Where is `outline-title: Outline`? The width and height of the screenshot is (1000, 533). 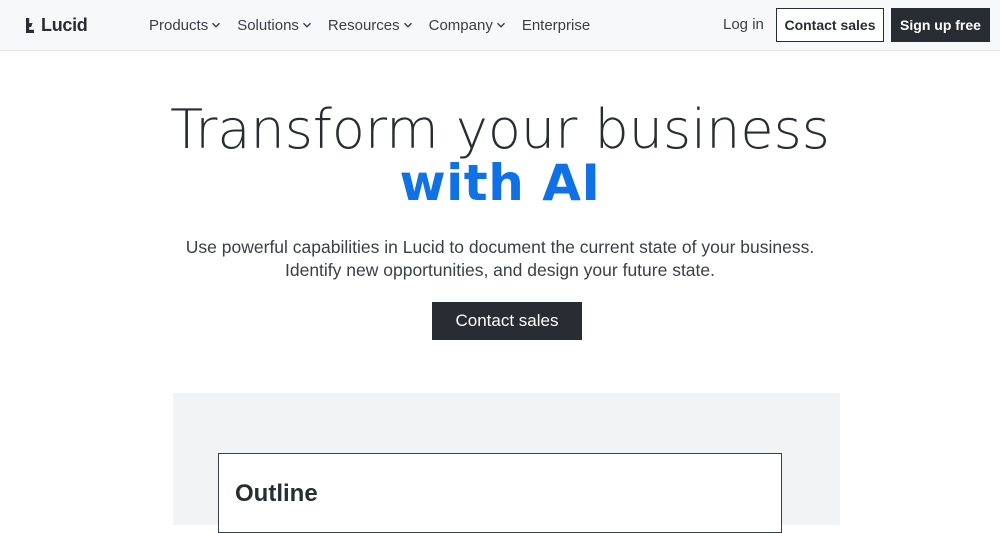 outline-title: Outline is located at coordinates (276, 493).